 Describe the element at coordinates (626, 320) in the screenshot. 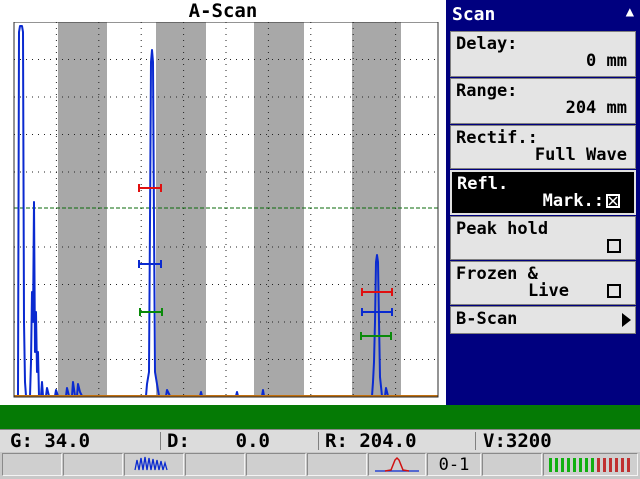

I see `submenu-arrow-icon` at that location.